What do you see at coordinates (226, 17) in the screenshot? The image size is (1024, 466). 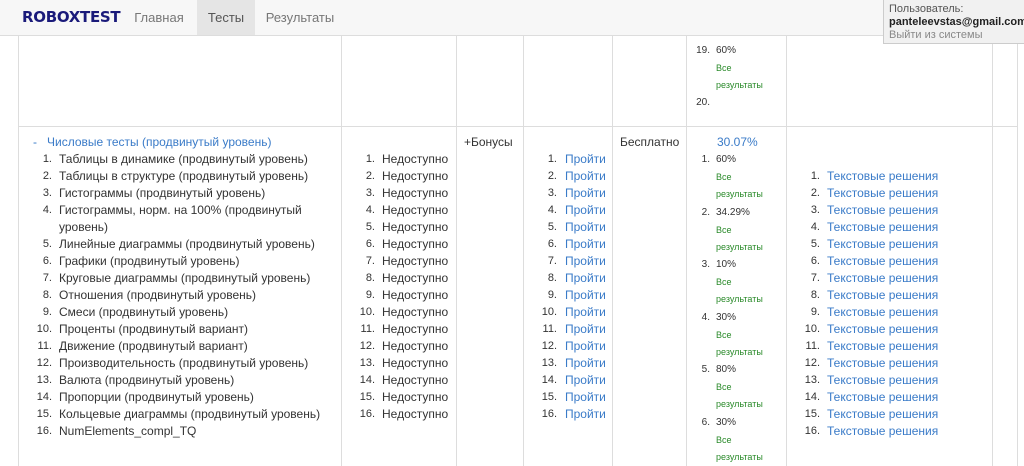 I see `nav-item-tests: Тесты` at bounding box center [226, 17].